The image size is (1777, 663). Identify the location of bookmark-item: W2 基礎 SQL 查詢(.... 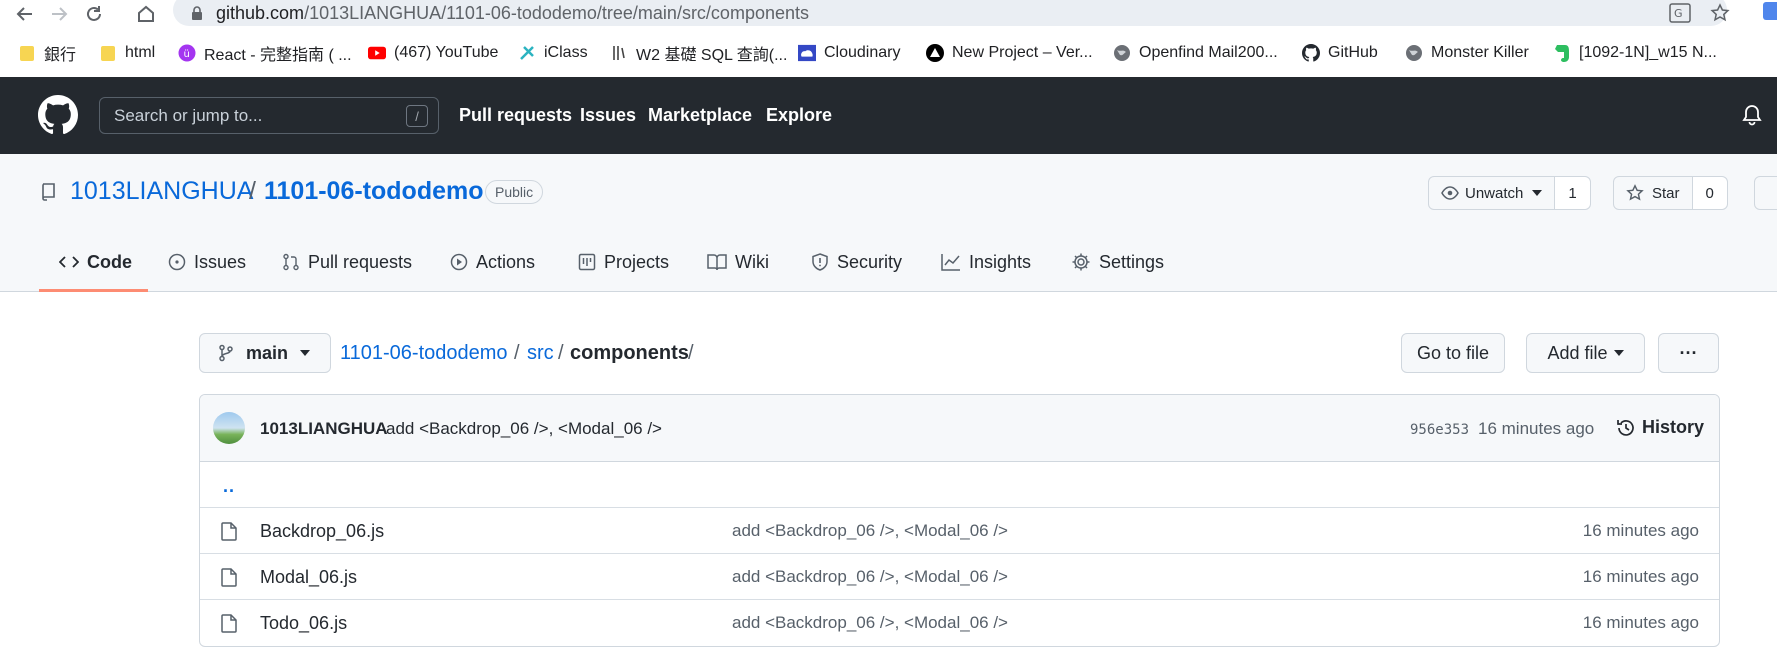
(698, 53).